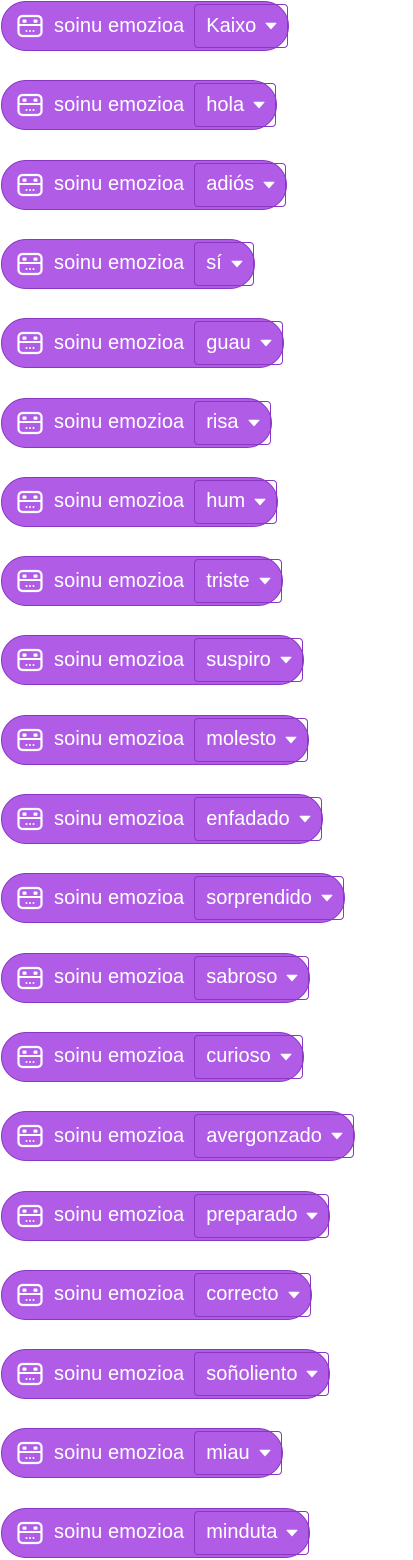  Describe the element at coordinates (242, 1532) in the screenshot. I see `emotion-dropdown-value: minduta` at that location.